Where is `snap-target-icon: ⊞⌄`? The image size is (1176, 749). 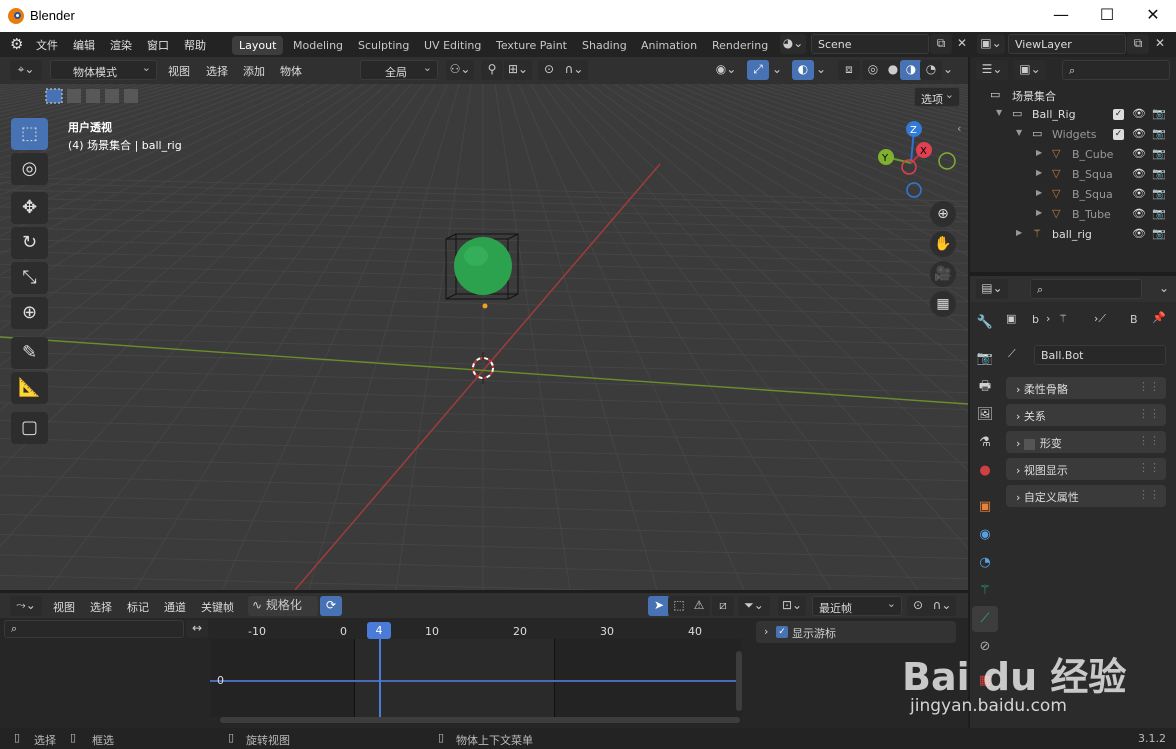
snap-target-icon: ⊞⌄ is located at coordinates (518, 70).